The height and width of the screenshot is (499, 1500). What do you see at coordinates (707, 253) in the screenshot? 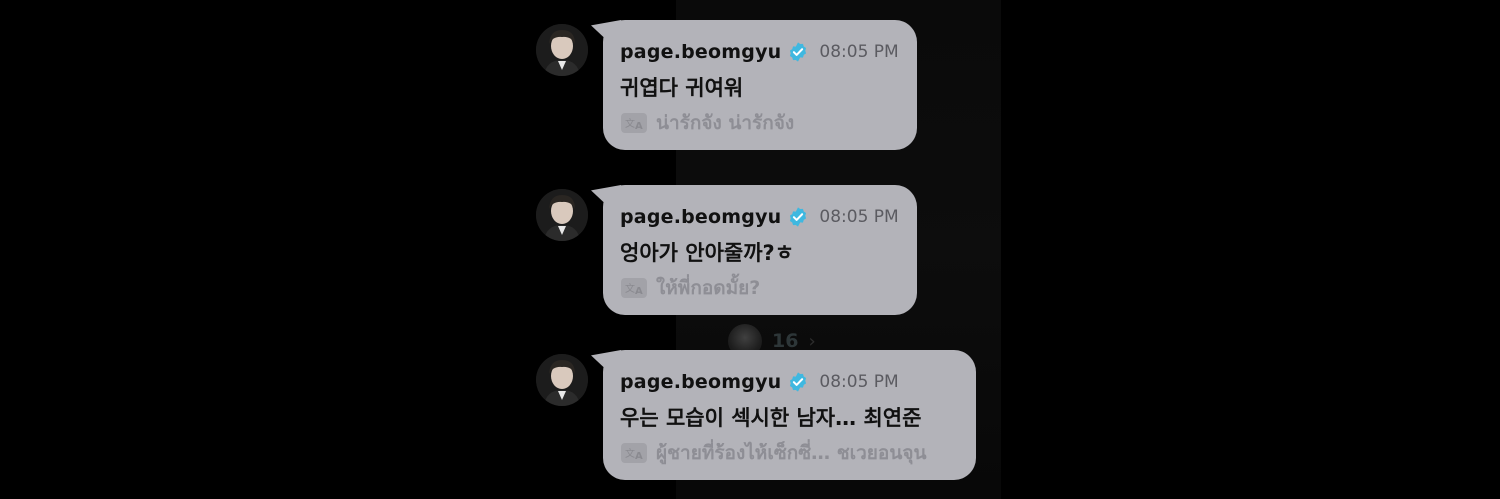
I see `message-text: 엉아가 안아줄까?ㅎ` at bounding box center [707, 253].